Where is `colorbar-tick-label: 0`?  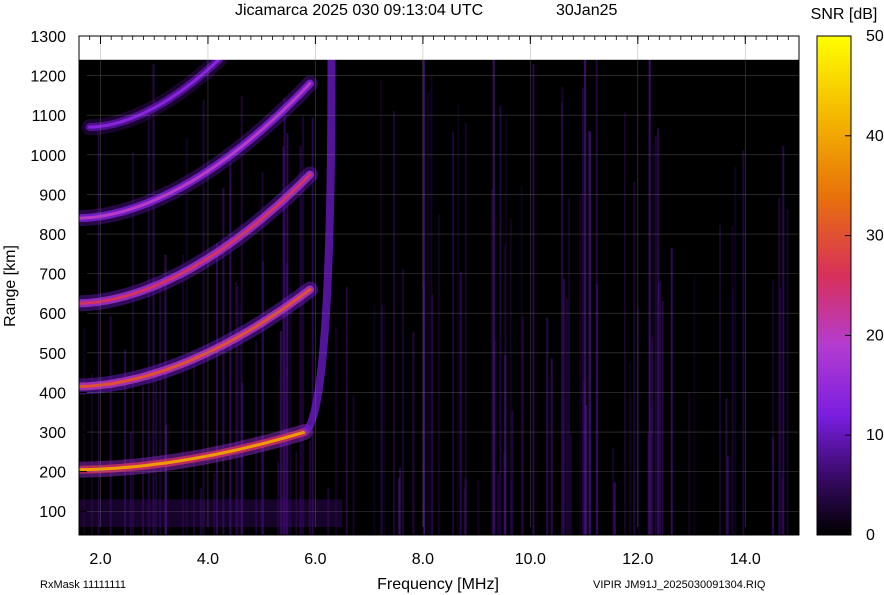
colorbar-tick-label: 0 is located at coordinates (870, 535).